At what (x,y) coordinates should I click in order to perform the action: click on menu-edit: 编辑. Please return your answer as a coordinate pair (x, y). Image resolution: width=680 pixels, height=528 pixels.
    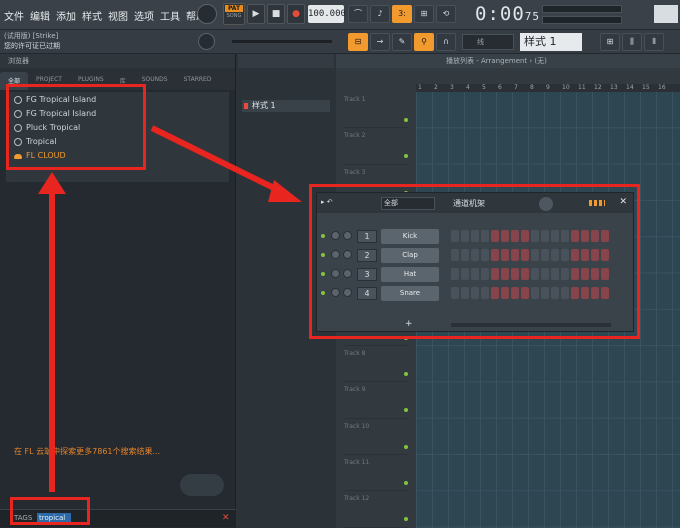
    Looking at the image, I should click on (40, 15).